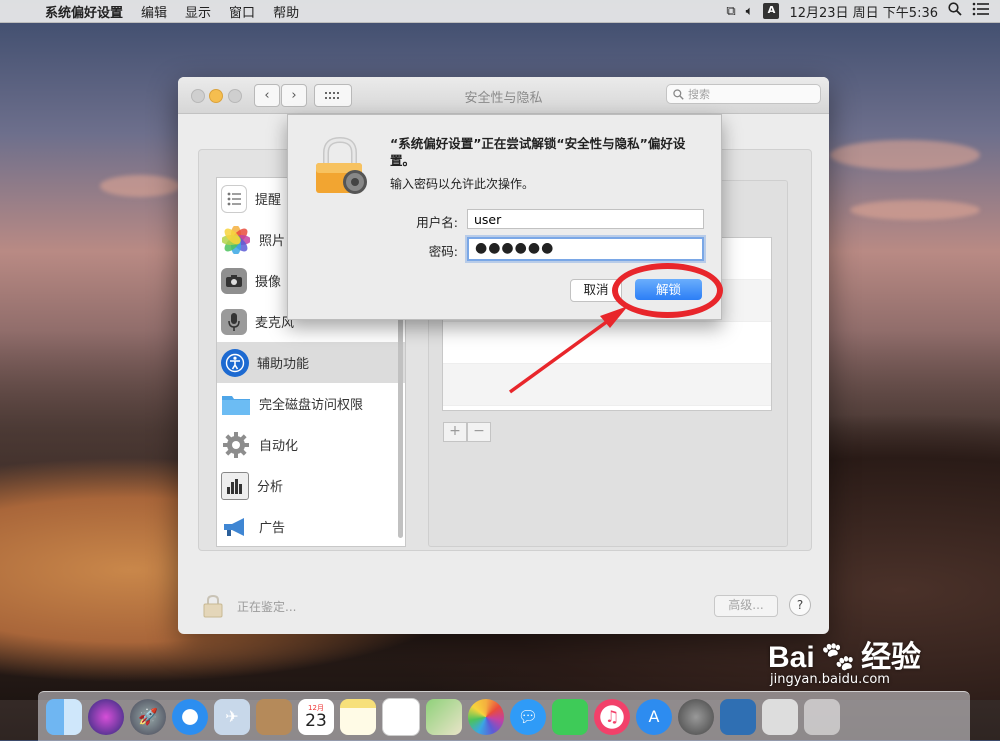  I want to click on annotation-arrow, so click(568, 350).